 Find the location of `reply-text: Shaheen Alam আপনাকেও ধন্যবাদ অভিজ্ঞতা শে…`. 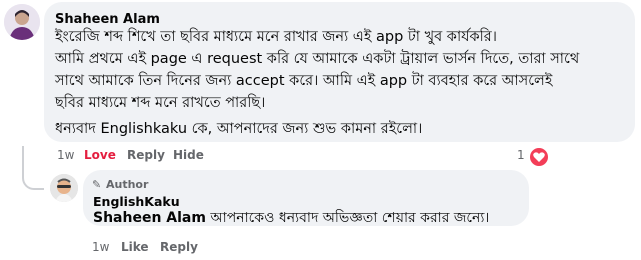

reply-text: Shaheen Alam আপনাকেও ধন্যবাদ অভিজ্ঞতা শে… is located at coordinates (291, 218).